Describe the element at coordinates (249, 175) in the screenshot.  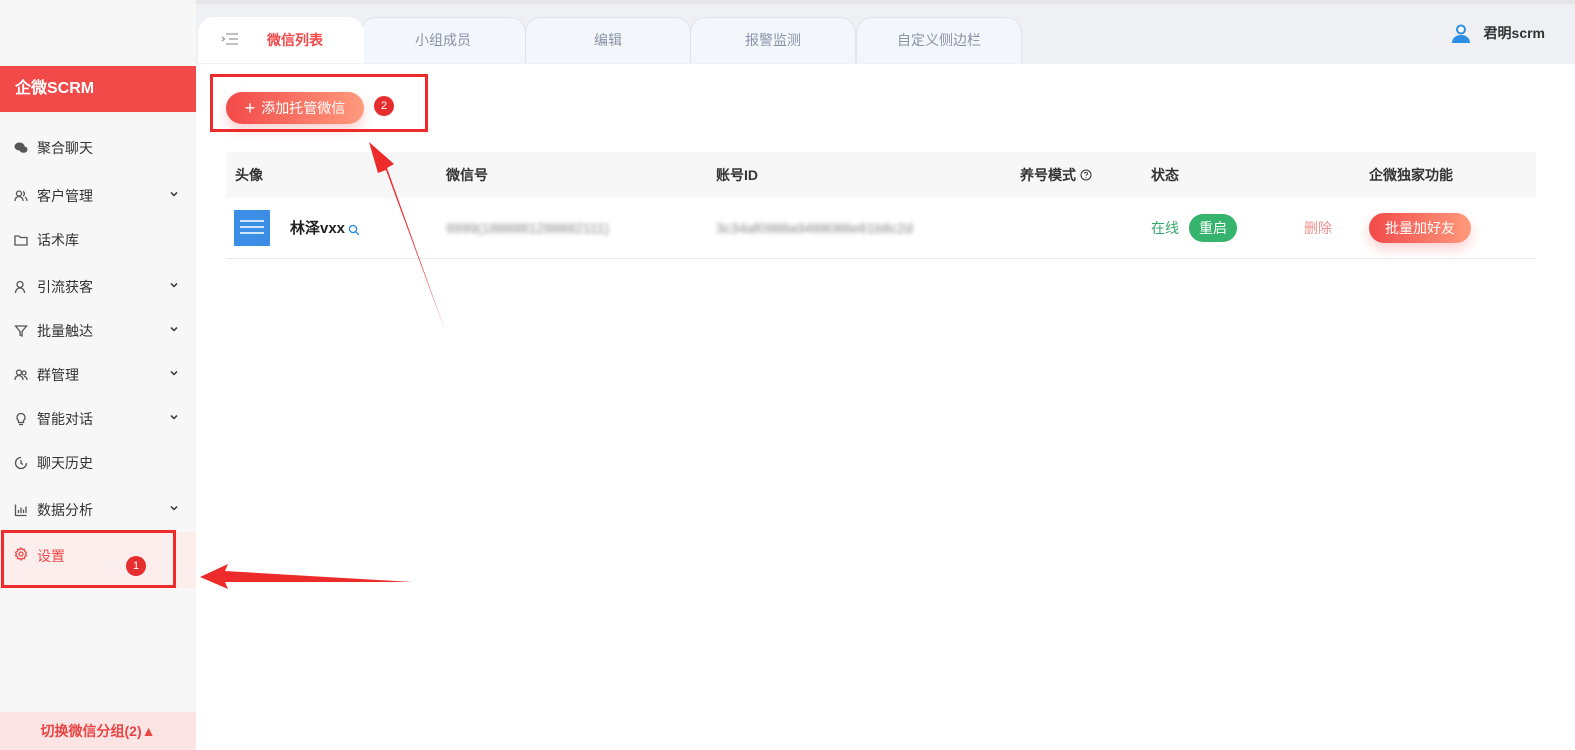
I see `col-avatar: 头像` at that location.